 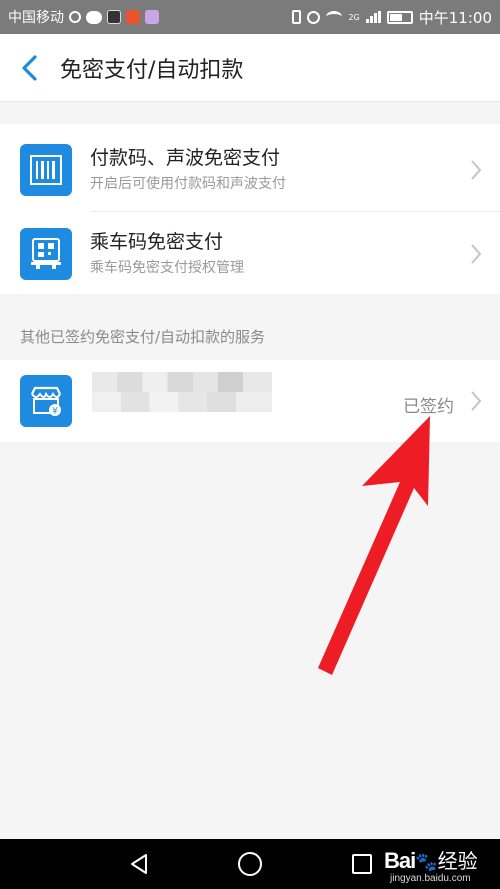 I want to click on key-icon, so click(x=75, y=17).